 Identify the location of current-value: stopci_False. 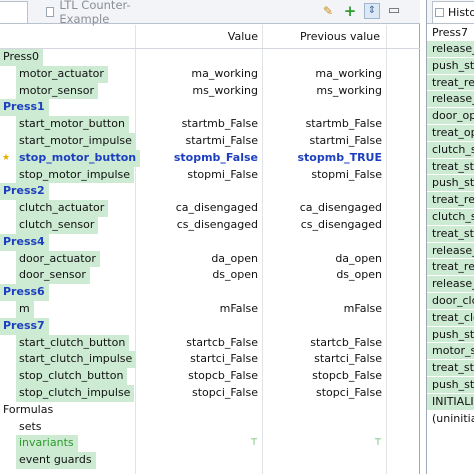
(225, 392).